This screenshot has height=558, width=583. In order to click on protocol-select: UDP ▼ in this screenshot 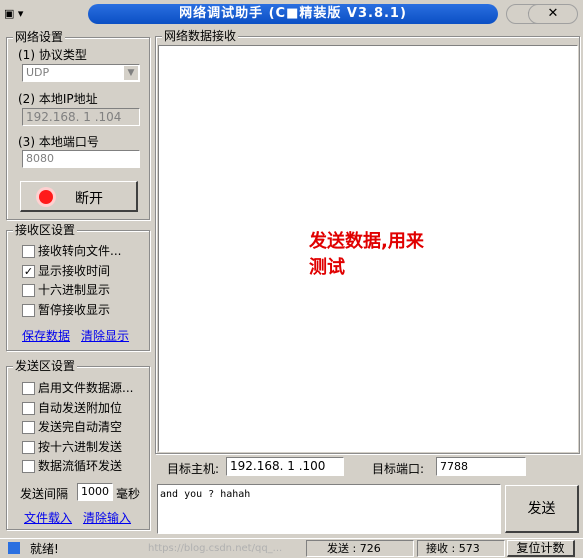, I will do `click(81, 73)`.